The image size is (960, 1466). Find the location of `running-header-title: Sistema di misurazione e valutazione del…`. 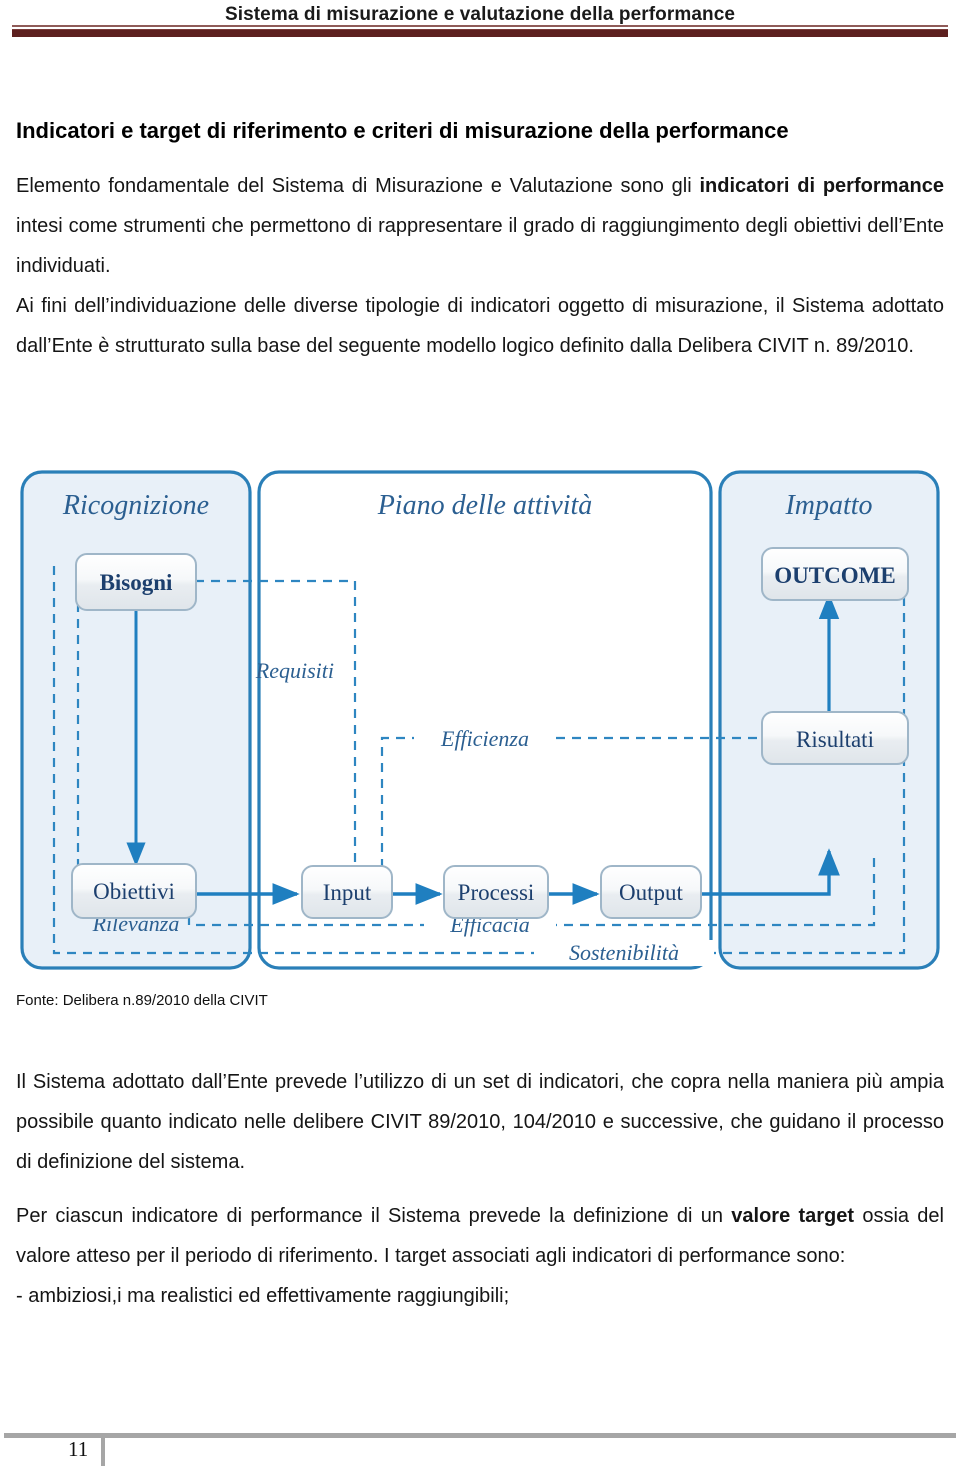

running-header-title: Sistema di misurazione e valutazione del… is located at coordinates (480, 14).